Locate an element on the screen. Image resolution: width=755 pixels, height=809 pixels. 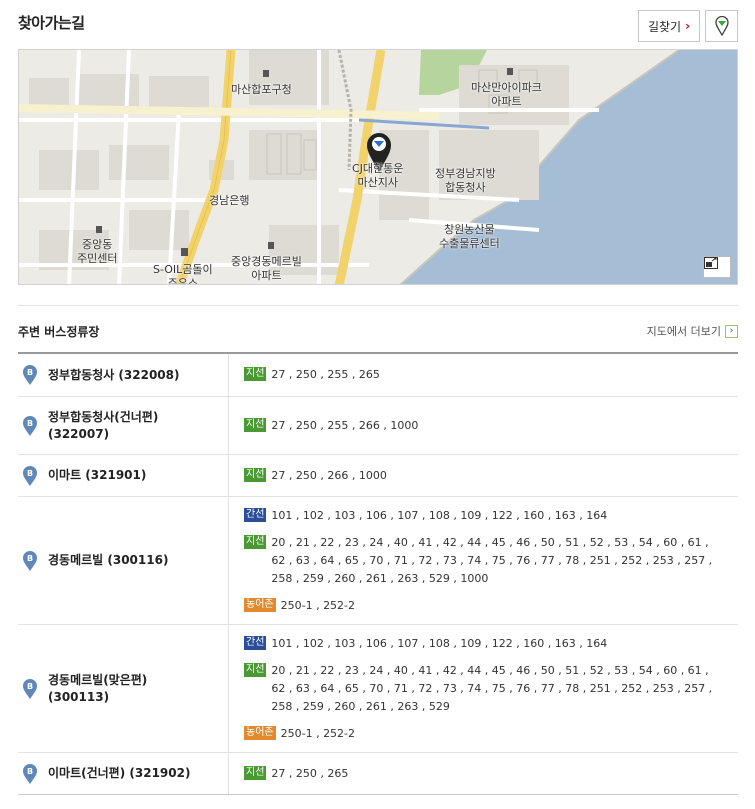
find-route-label: 길찾기 is located at coordinates (664, 26).